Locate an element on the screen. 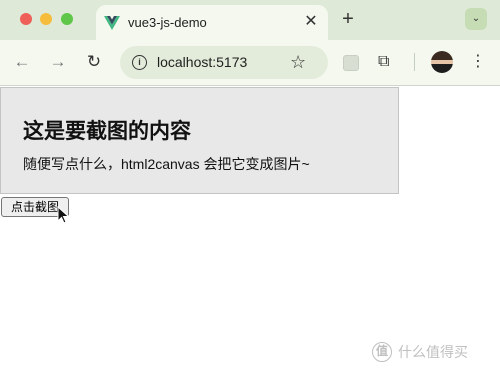  maximize-window-button is located at coordinates (67, 19).